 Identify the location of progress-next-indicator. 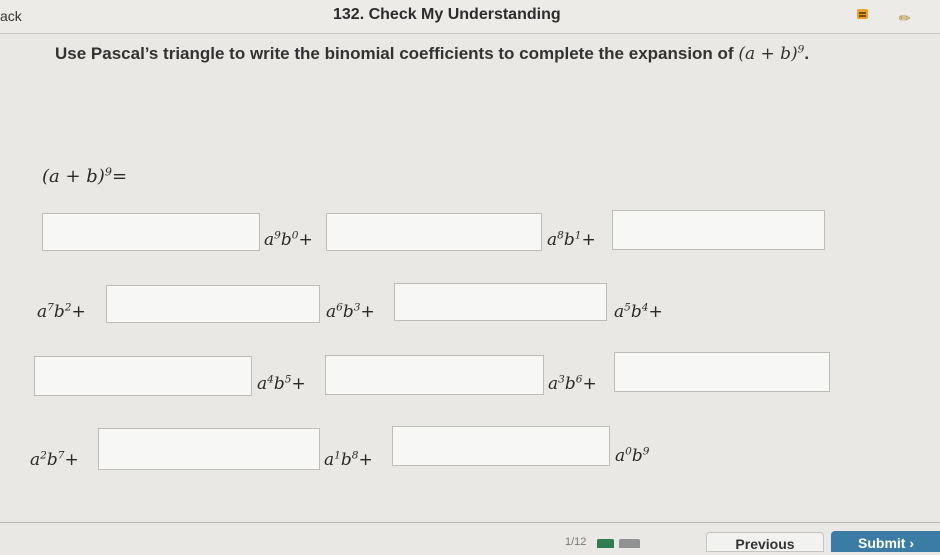
(629, 543).